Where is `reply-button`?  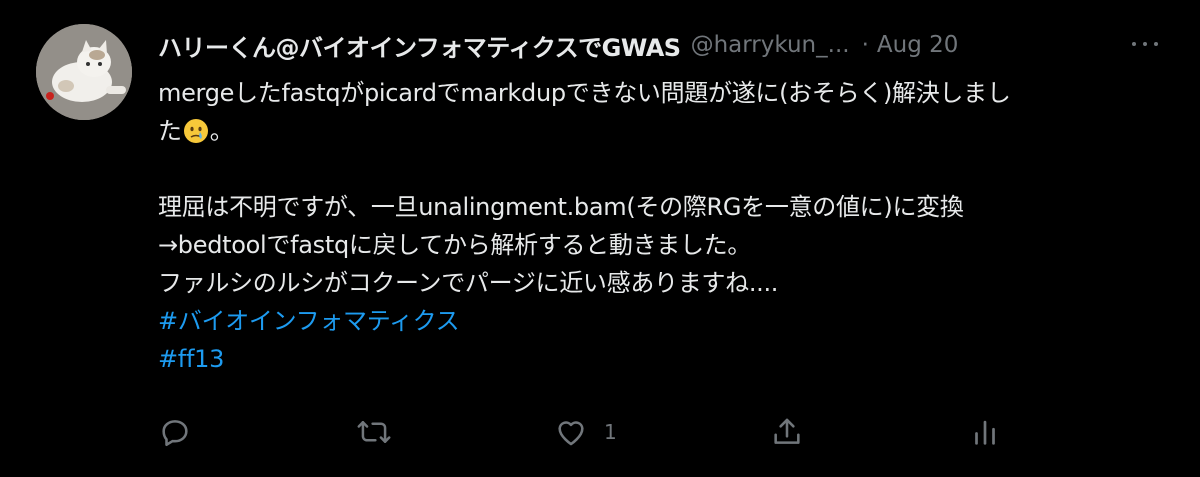 reply-button is located at coordinates (175, 432).